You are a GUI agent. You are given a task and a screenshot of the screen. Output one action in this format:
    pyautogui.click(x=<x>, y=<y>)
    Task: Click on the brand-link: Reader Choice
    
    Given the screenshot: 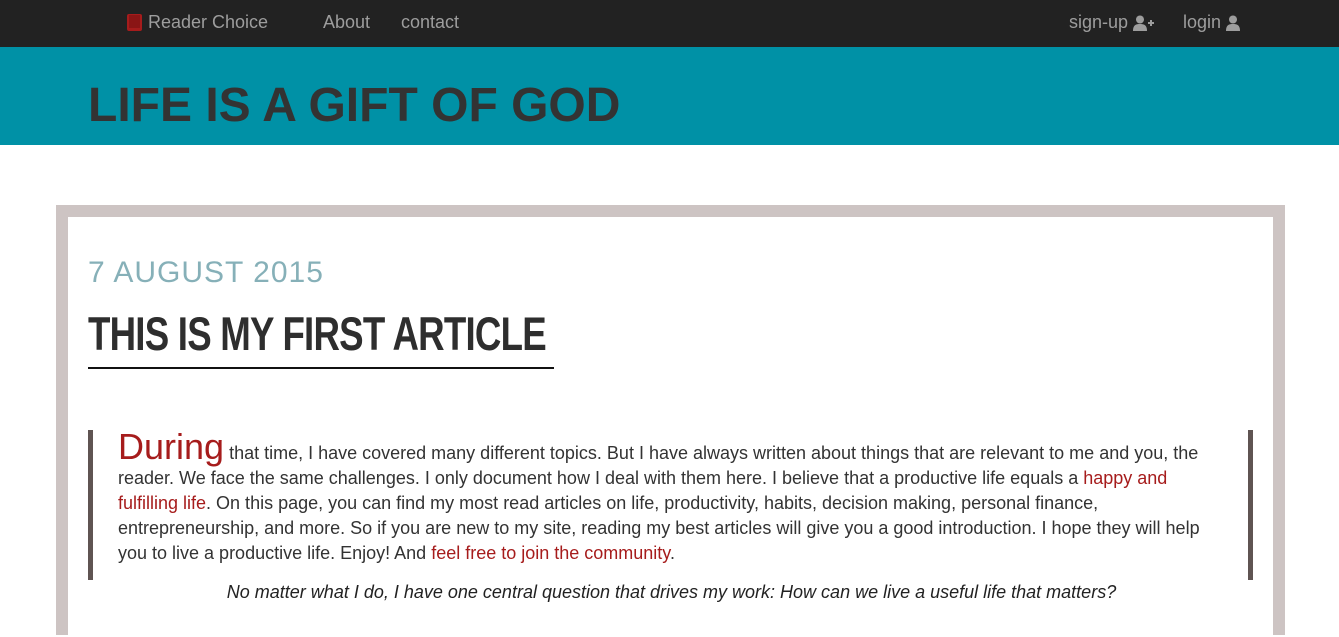 What is the action you would take?
    pyautogui.click(x=197, y=22)
    